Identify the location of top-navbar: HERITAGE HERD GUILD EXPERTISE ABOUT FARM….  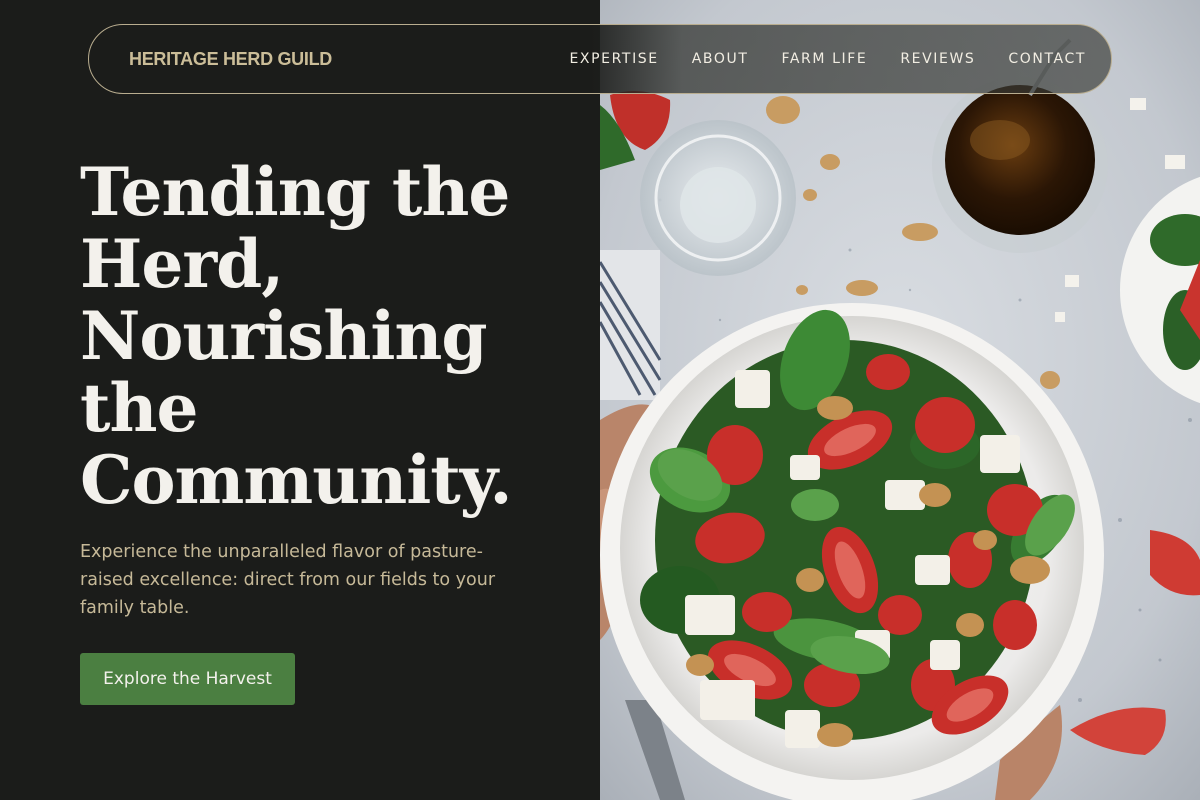
(600, 59).